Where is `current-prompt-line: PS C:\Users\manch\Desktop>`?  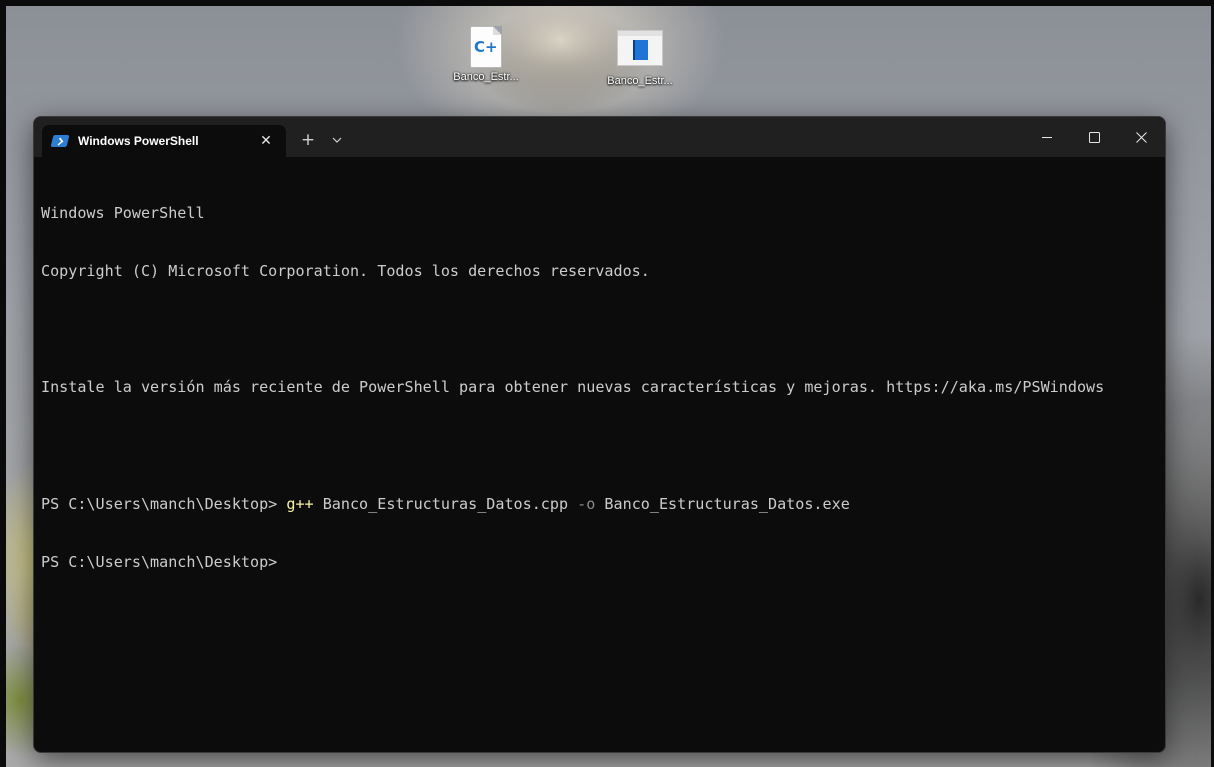
current-prompt-line: PS C:\Users\manch\Desktop> is located at coordinates (598, 562).